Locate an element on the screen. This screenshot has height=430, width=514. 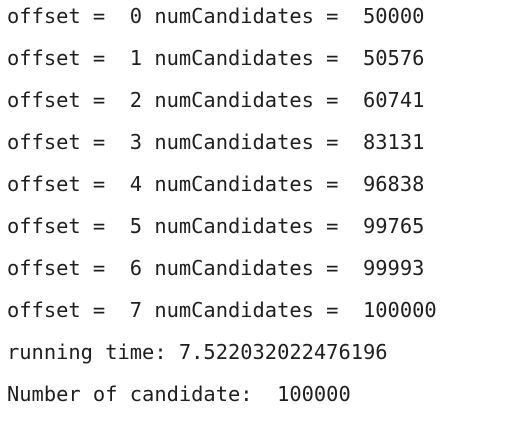
output-line-candidate-count: Number of candidate: 100000 is located at coordinates (179, 394).